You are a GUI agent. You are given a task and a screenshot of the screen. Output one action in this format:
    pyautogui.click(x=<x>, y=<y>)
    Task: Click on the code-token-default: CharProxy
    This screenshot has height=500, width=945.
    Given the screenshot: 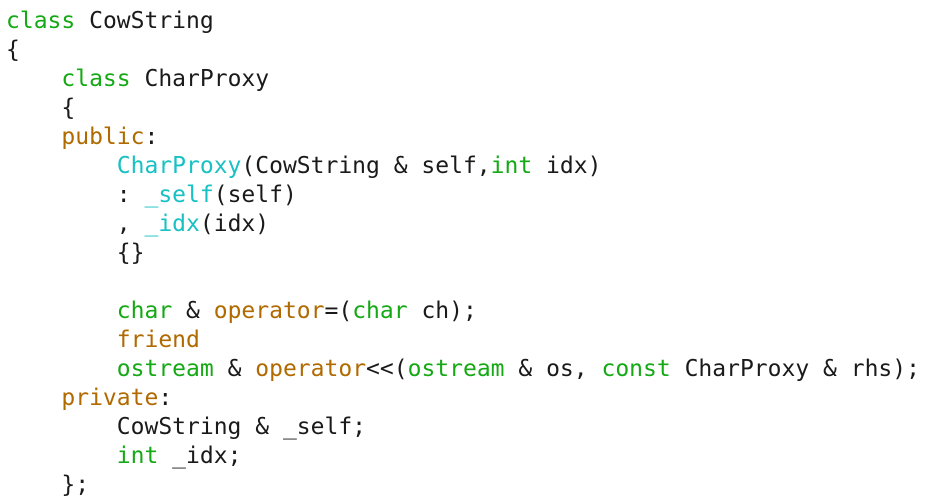 What is the action you would take?
    pyautogui.click(x=200, y=79)
    